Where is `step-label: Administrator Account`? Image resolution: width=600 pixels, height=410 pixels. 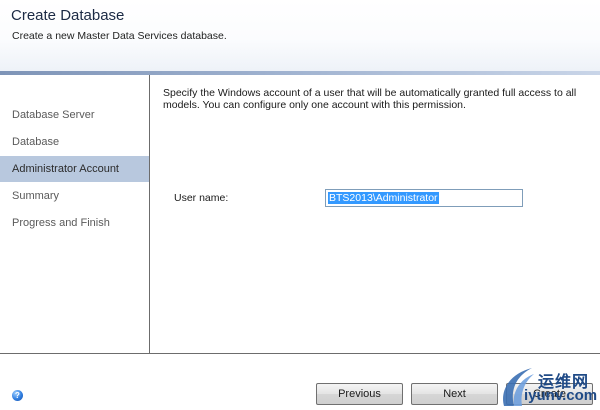 step-label: Administrator Account is located at coordinates (65, 169).